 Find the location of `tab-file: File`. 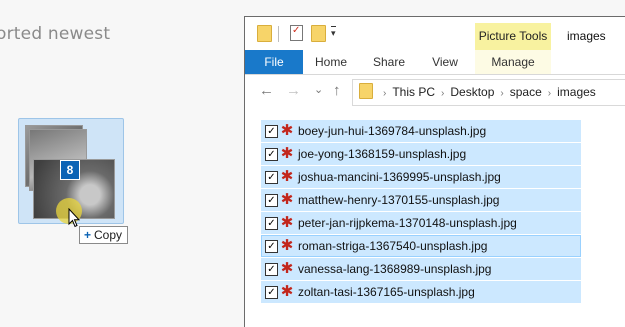

tab-file: File is located at coordinates (274, 62).